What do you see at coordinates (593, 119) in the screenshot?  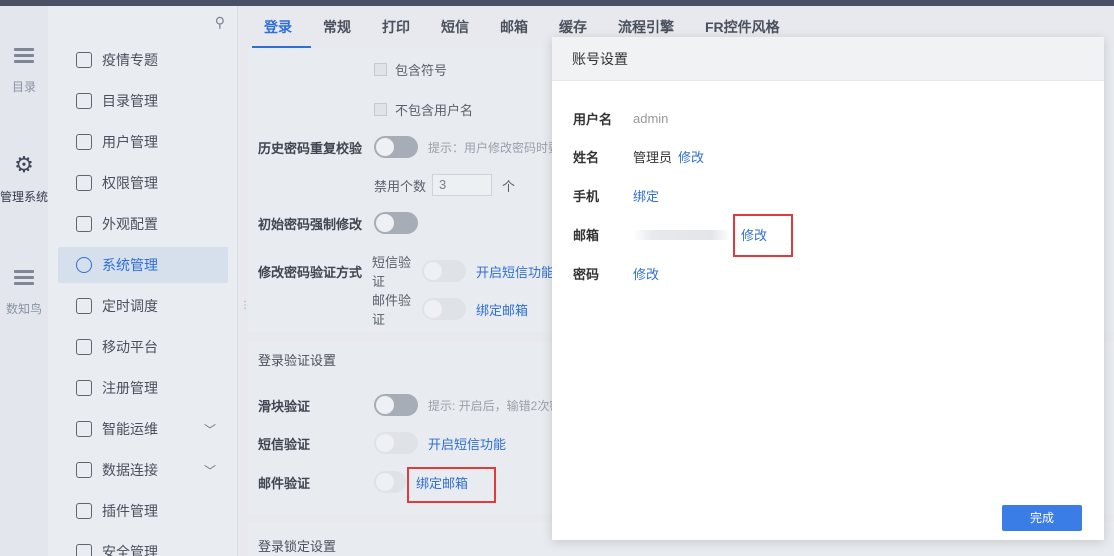 I see `username-label: 用户名` at bounding box center [593, 119].